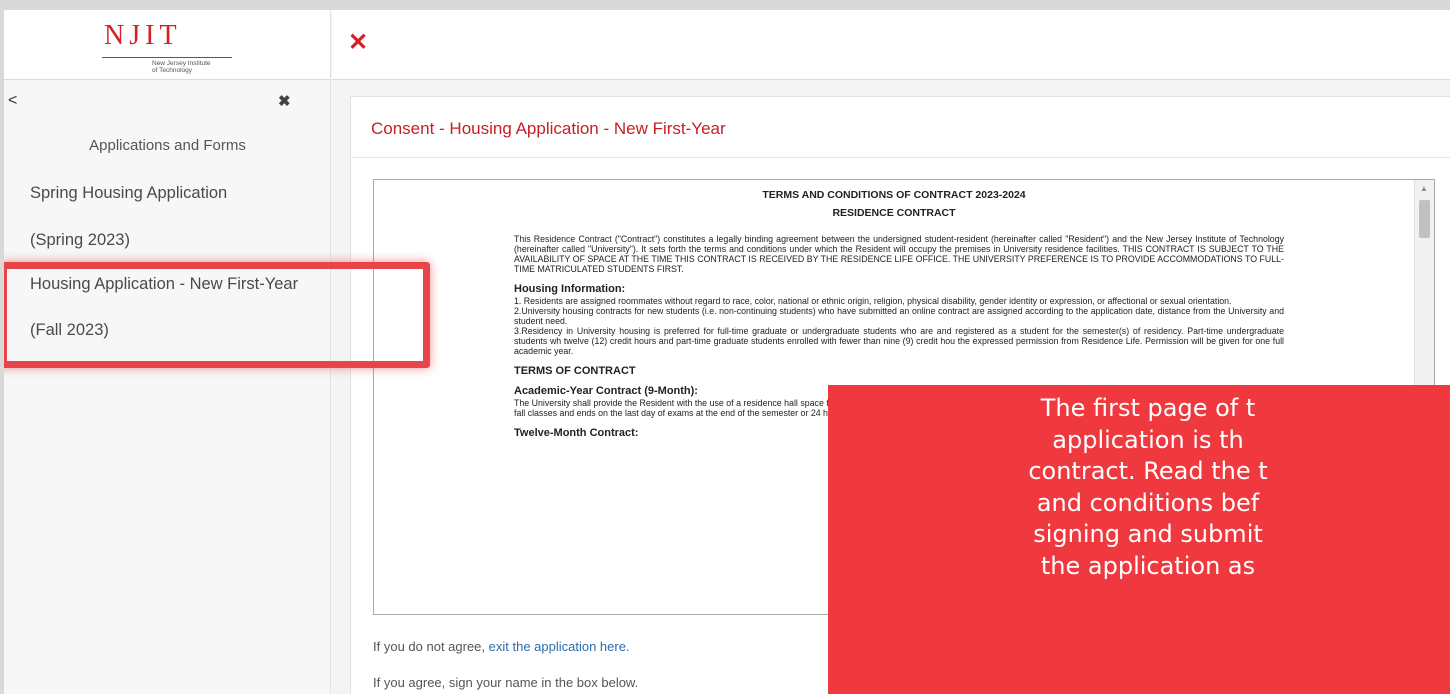 The width and height of the screenshot is (1450, 694). Describe the element at coordinates (1148, 534) in the screenshot. I see `callout-line: signing and submit` at that location.